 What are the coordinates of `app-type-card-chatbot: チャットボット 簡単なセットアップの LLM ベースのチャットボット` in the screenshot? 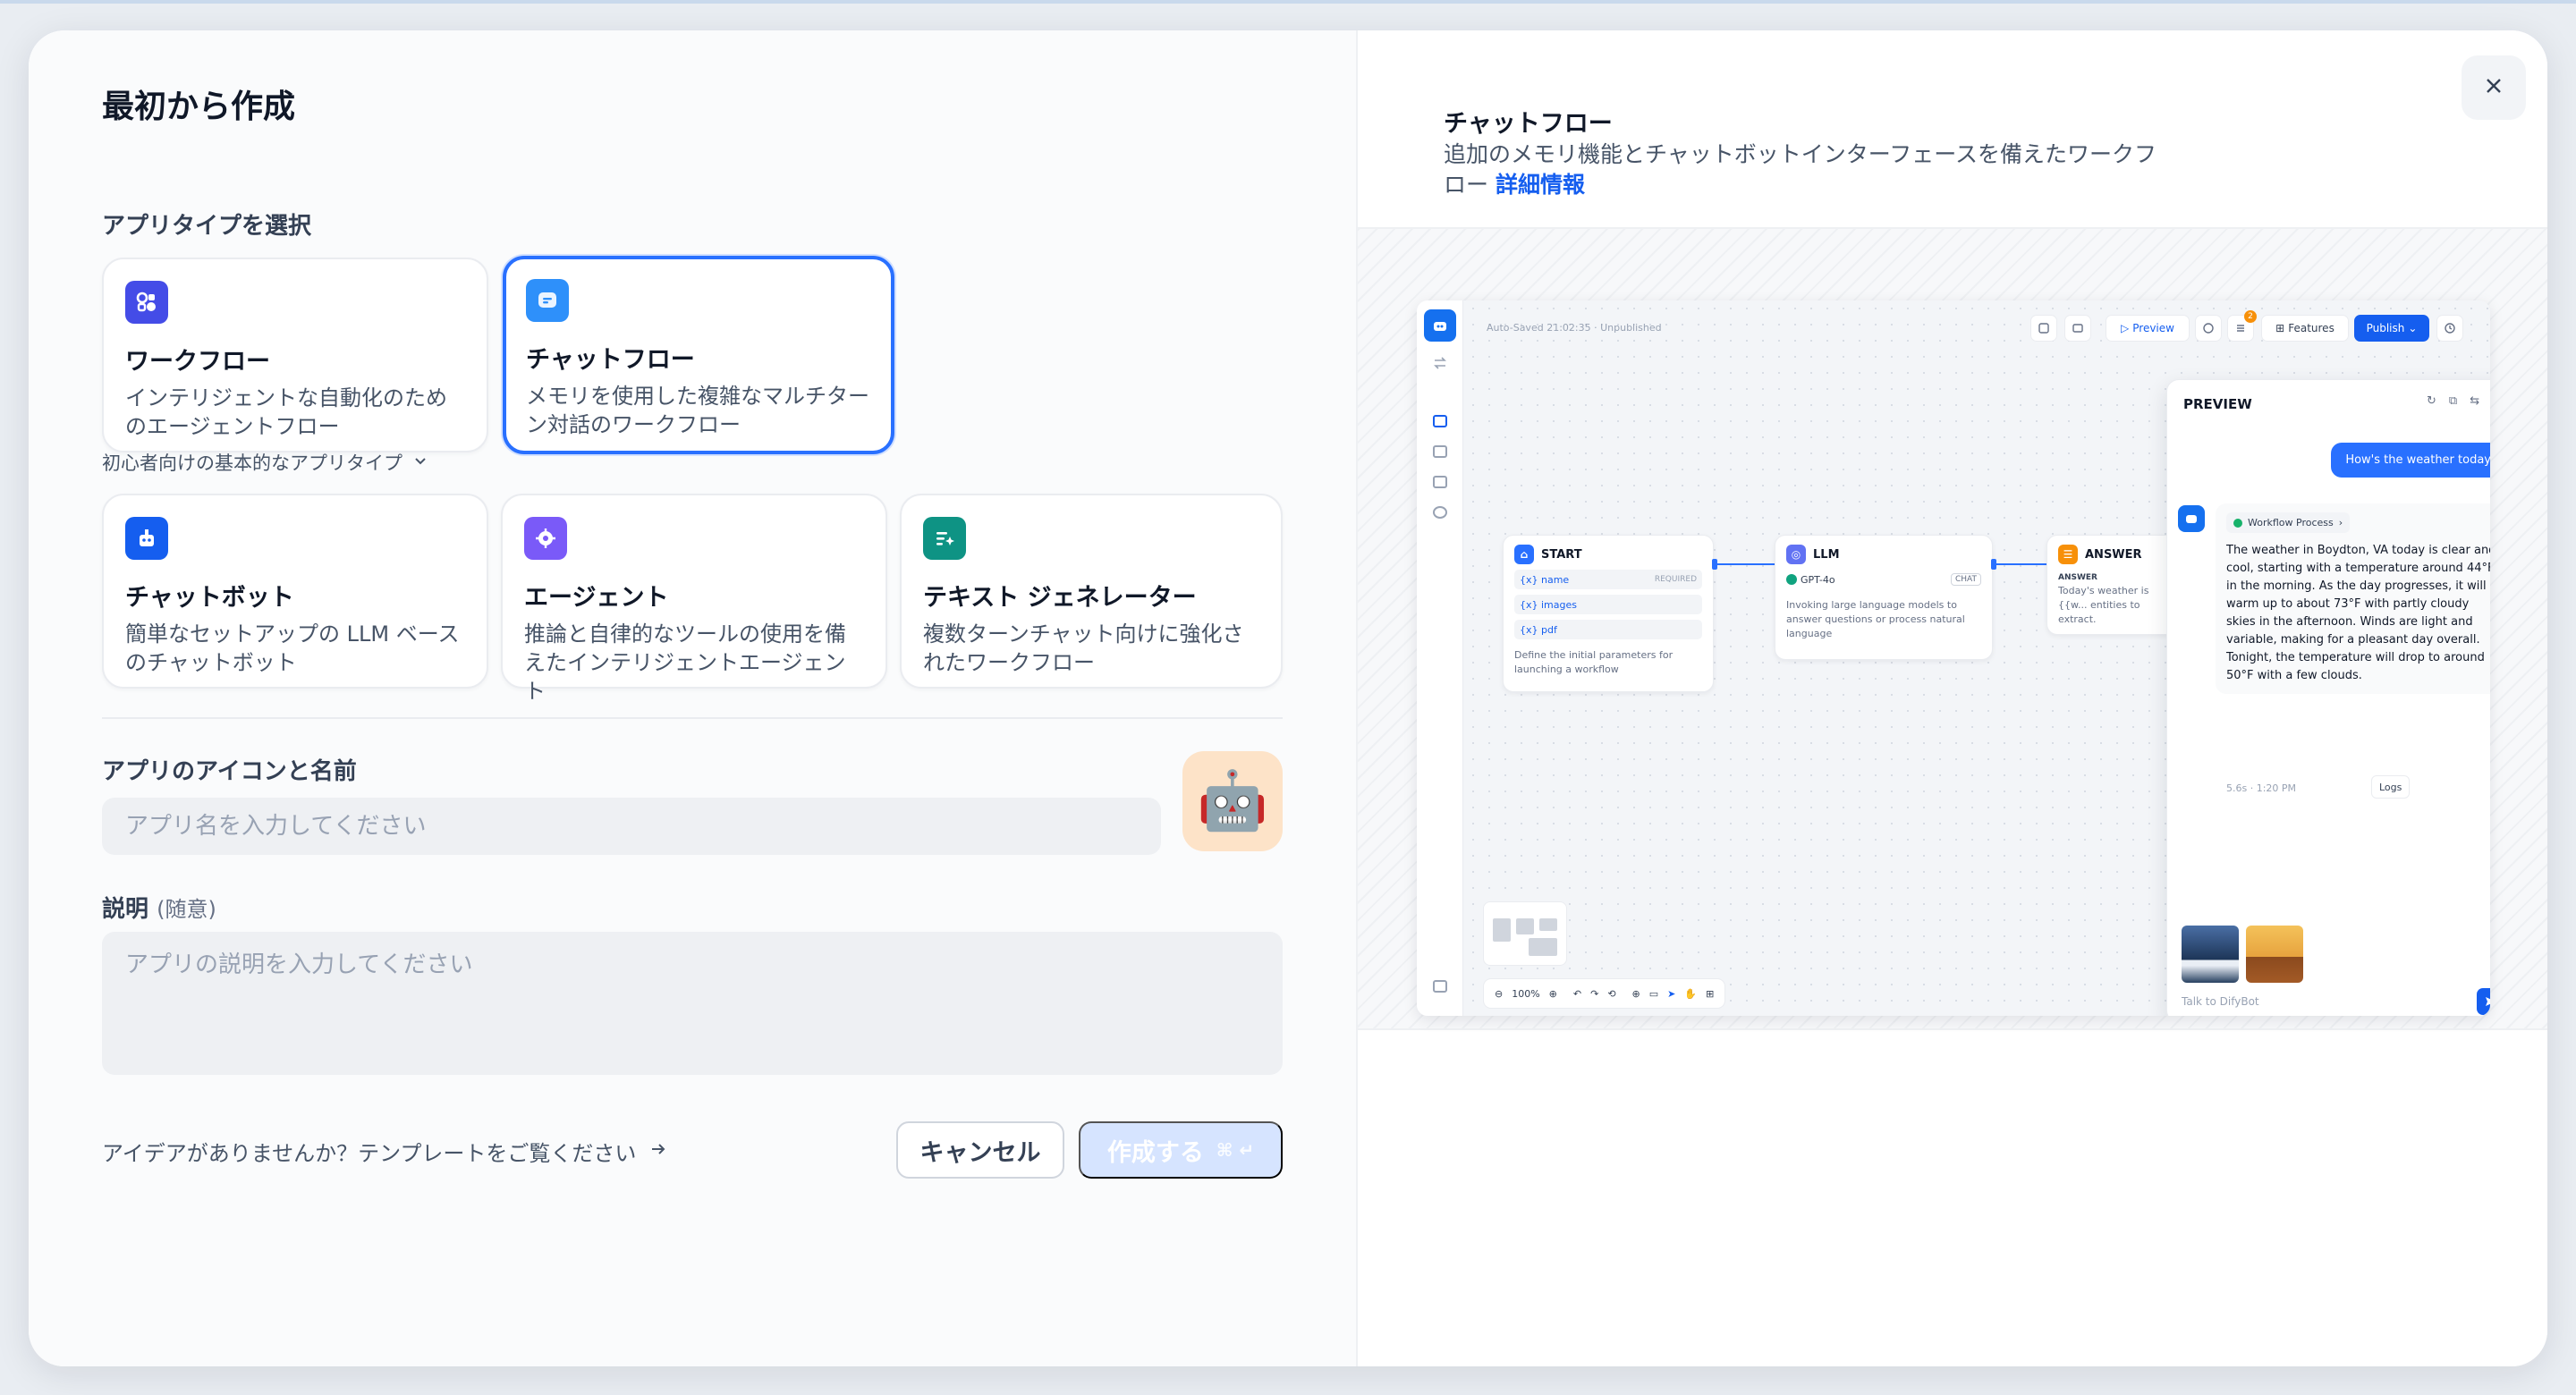 It's located at (295, 591).